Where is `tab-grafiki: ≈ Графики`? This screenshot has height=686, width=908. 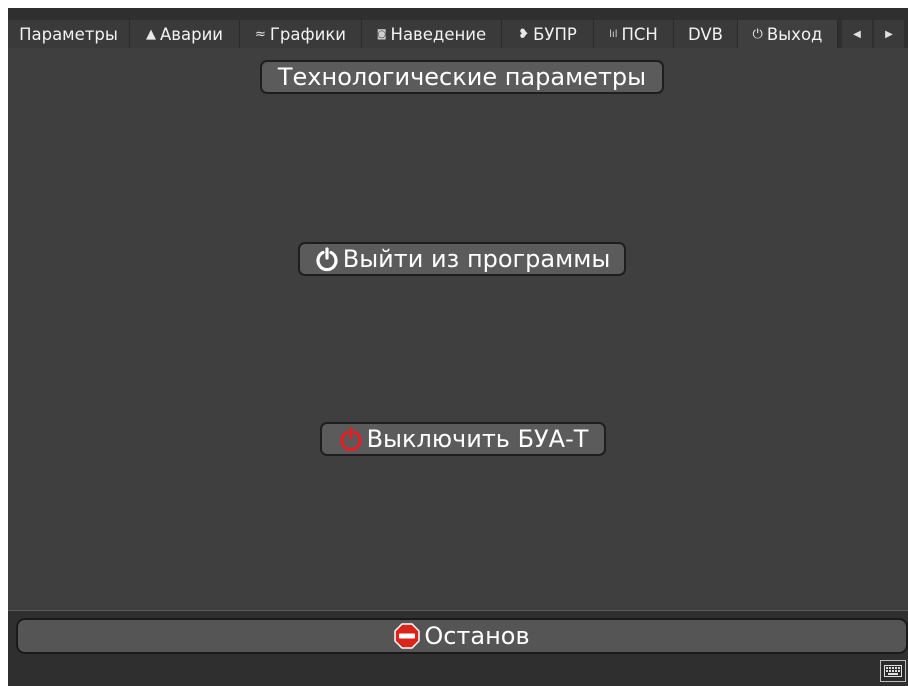
tab-grafiki: ≈ Графики is located at coordinates (301, 34).